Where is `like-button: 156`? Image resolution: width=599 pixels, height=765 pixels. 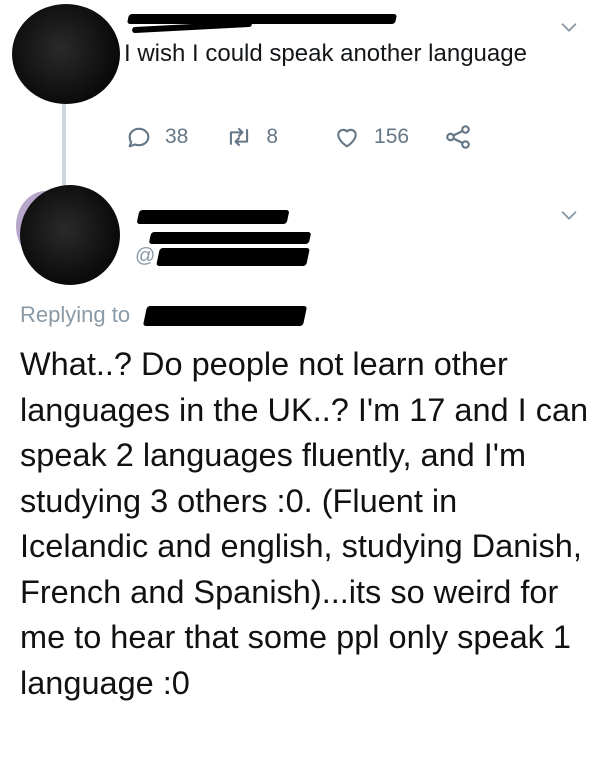
like-button: 156 is located at coordinates (370, 137).